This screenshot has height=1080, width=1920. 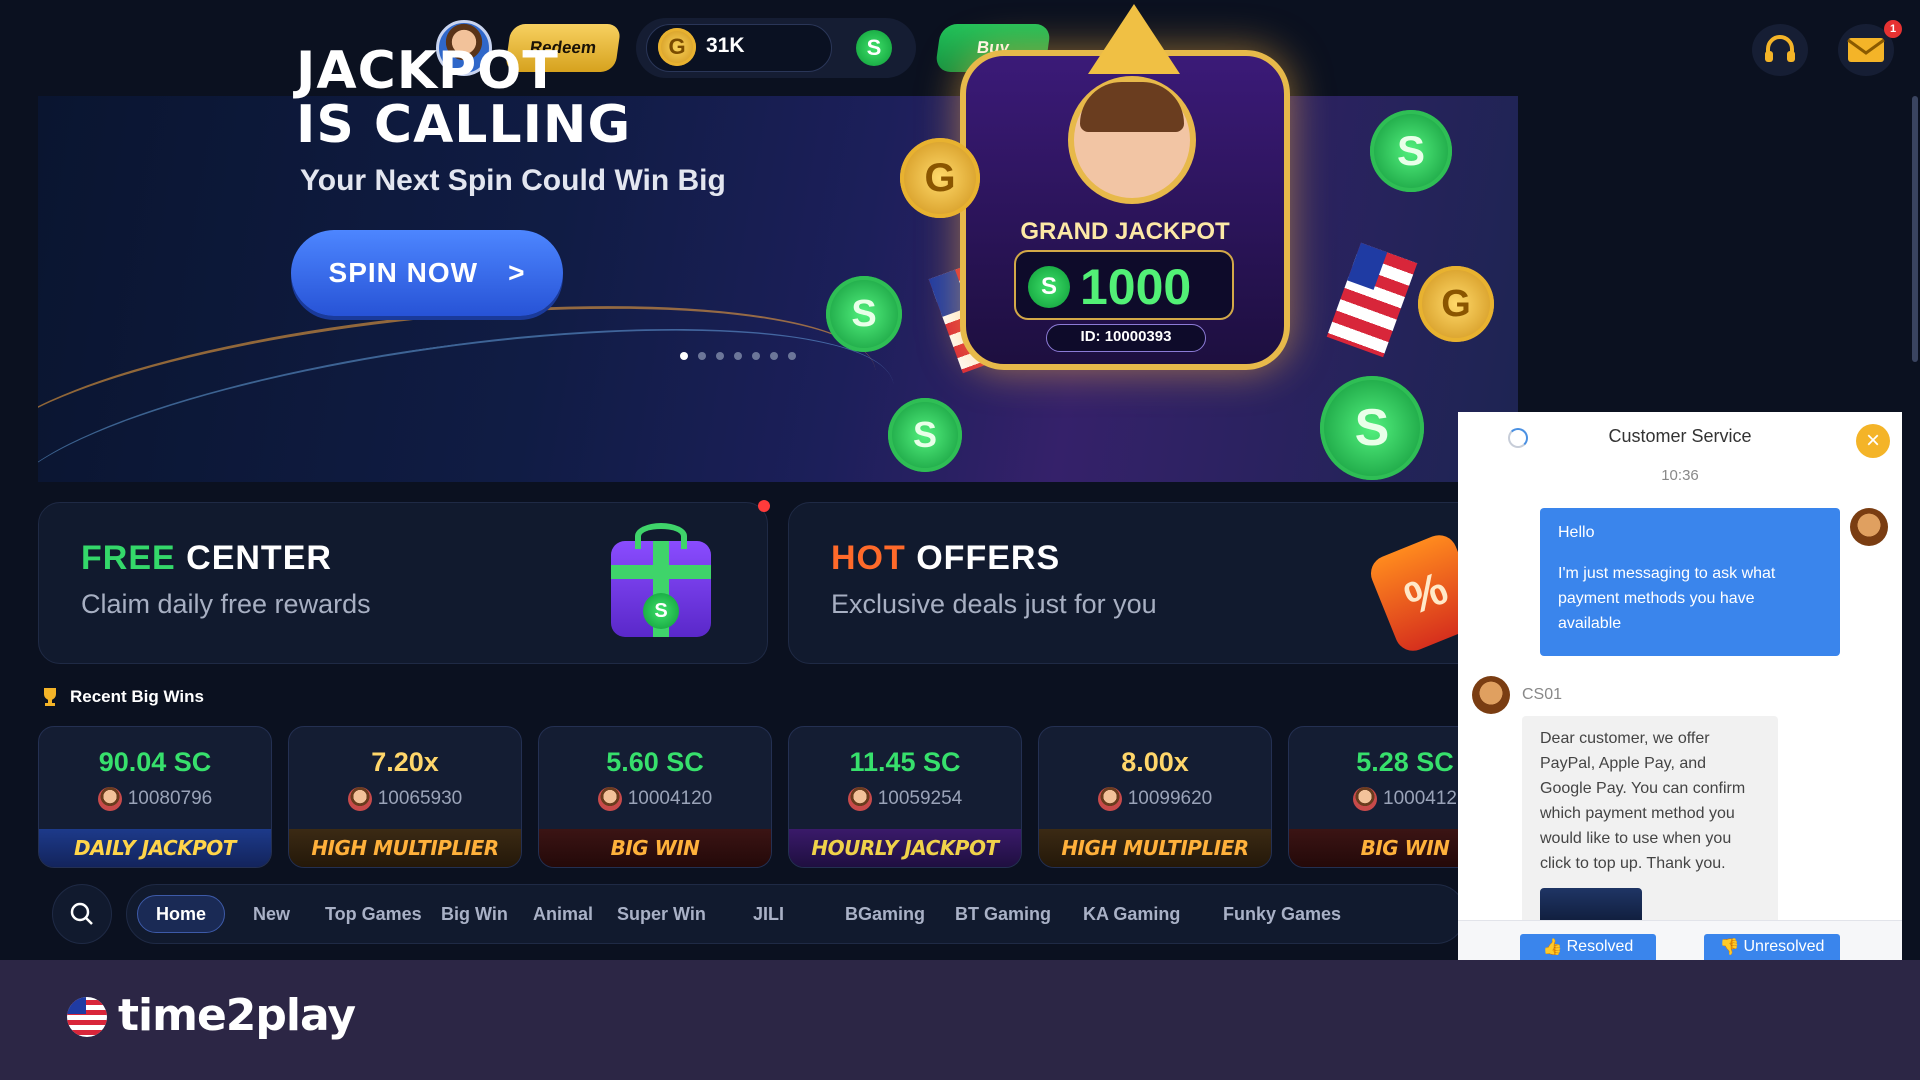 I want to click on tab-funky-games: Funky Games, so click(x=1282, y=914).